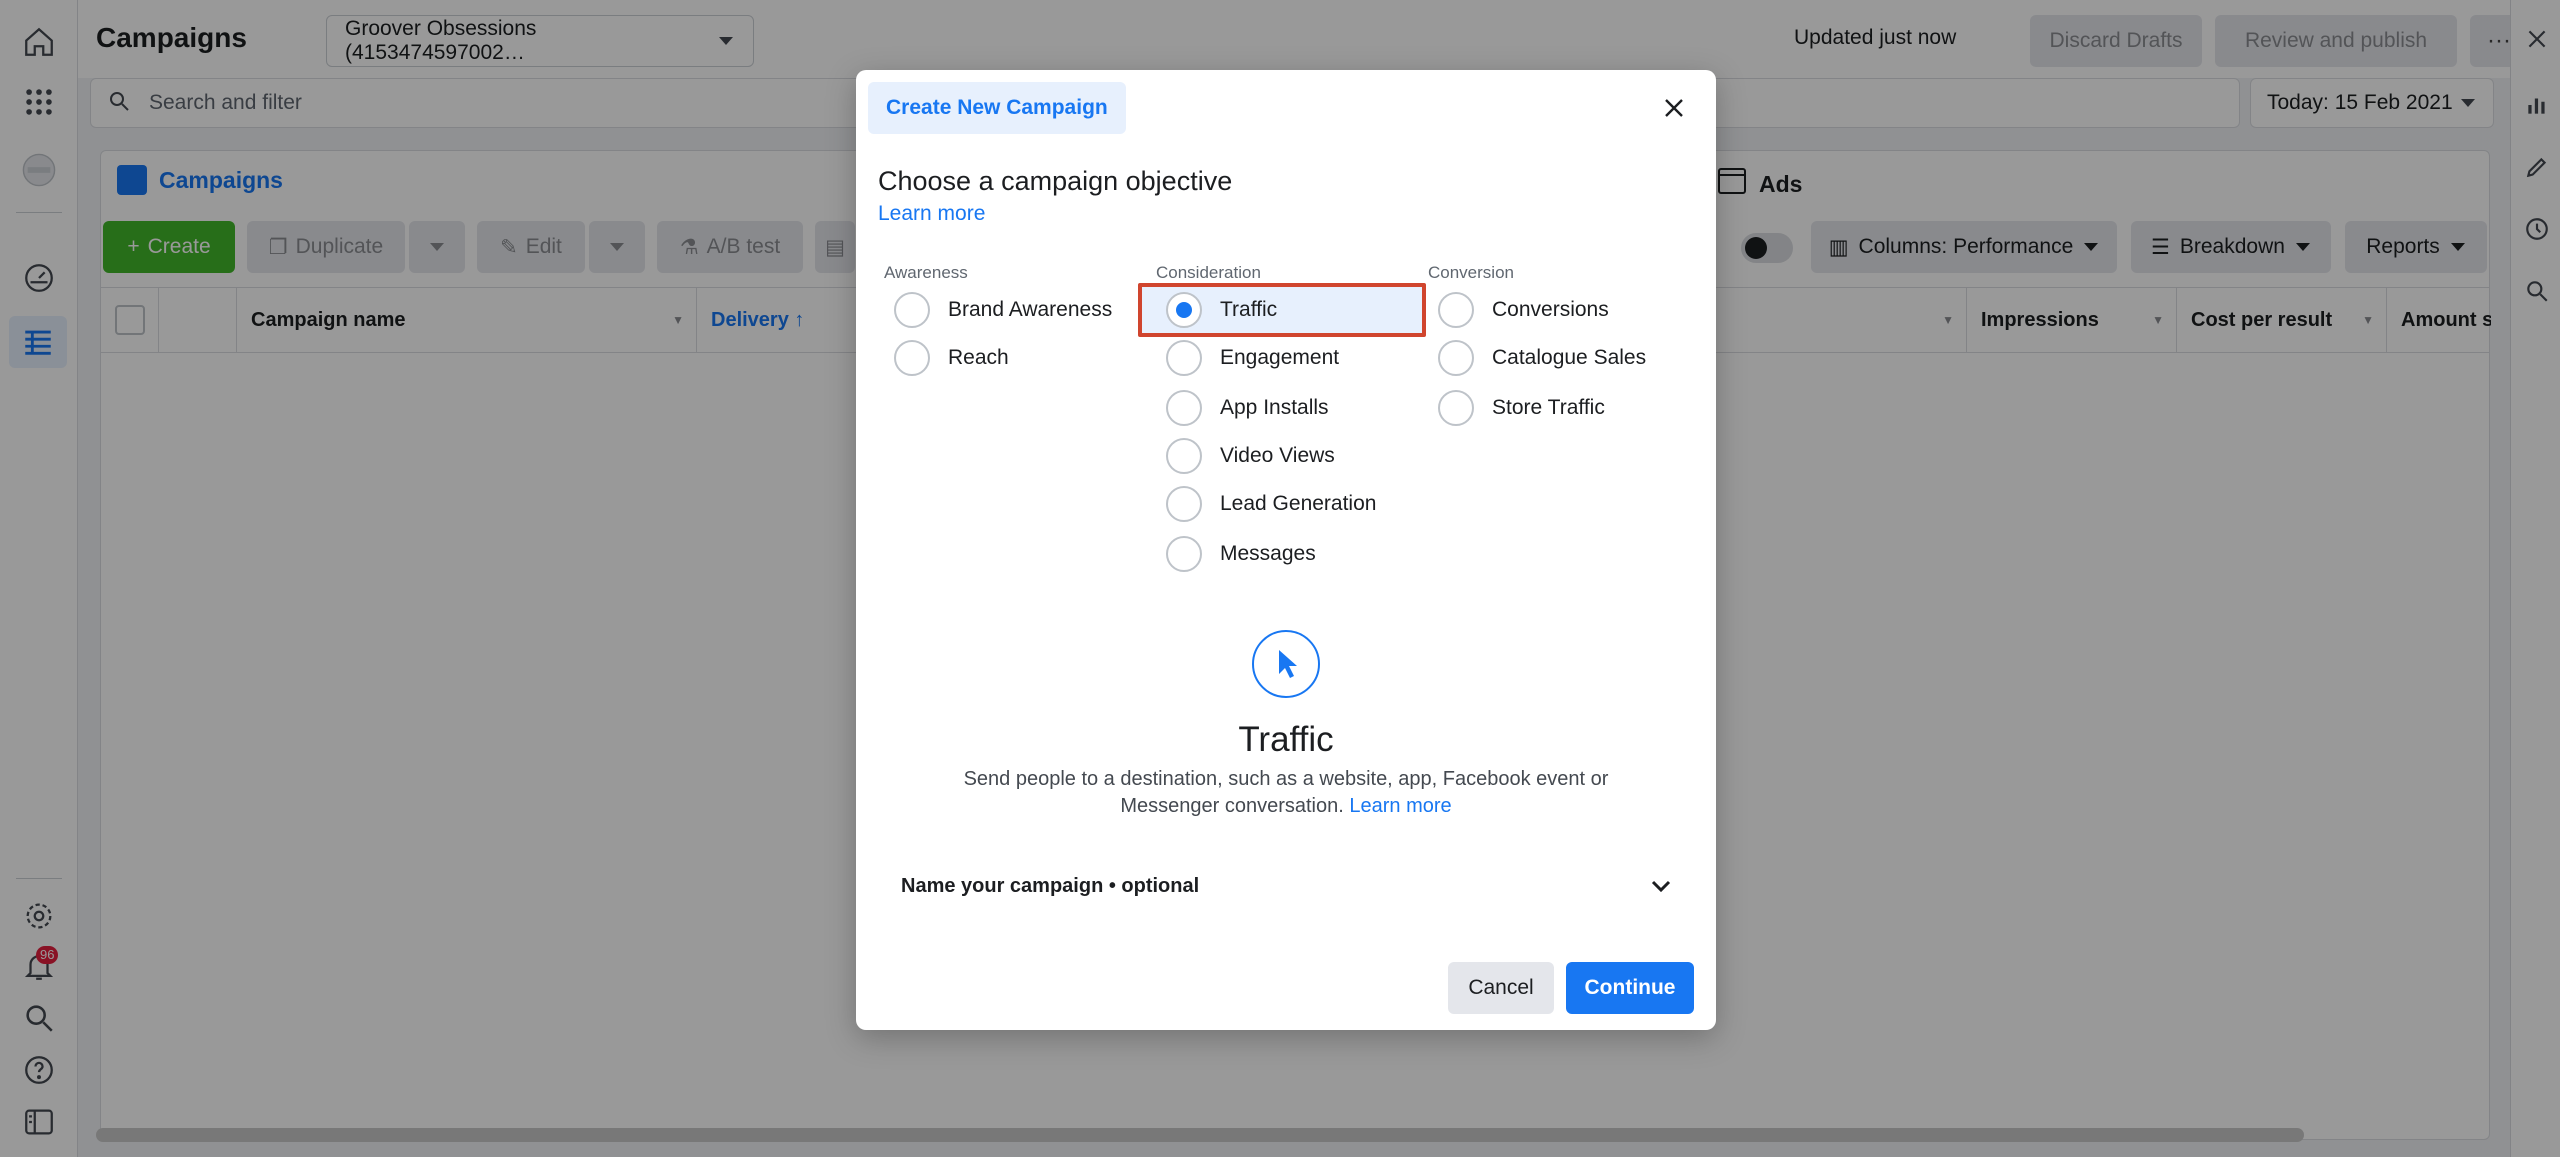 The height and width of the screenshot is (1157, 2560). I want to click on objective-conversions: Conversions, so click(1523, 310).